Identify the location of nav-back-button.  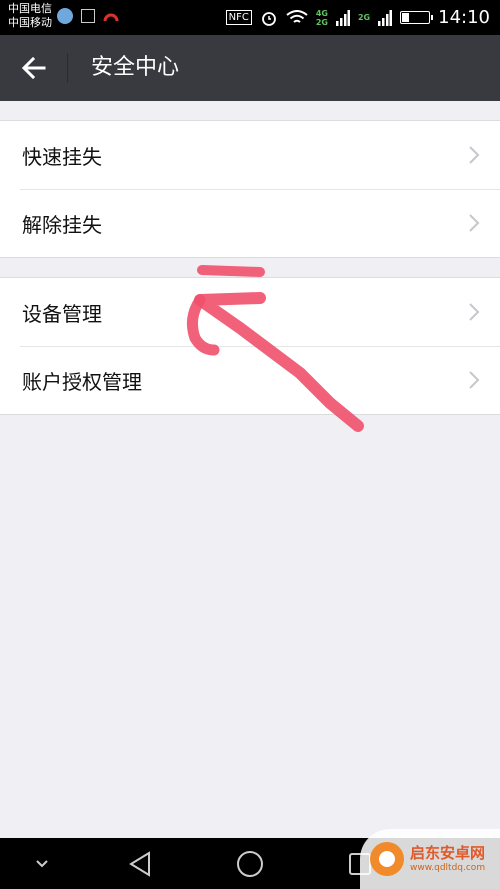
(140, 863).